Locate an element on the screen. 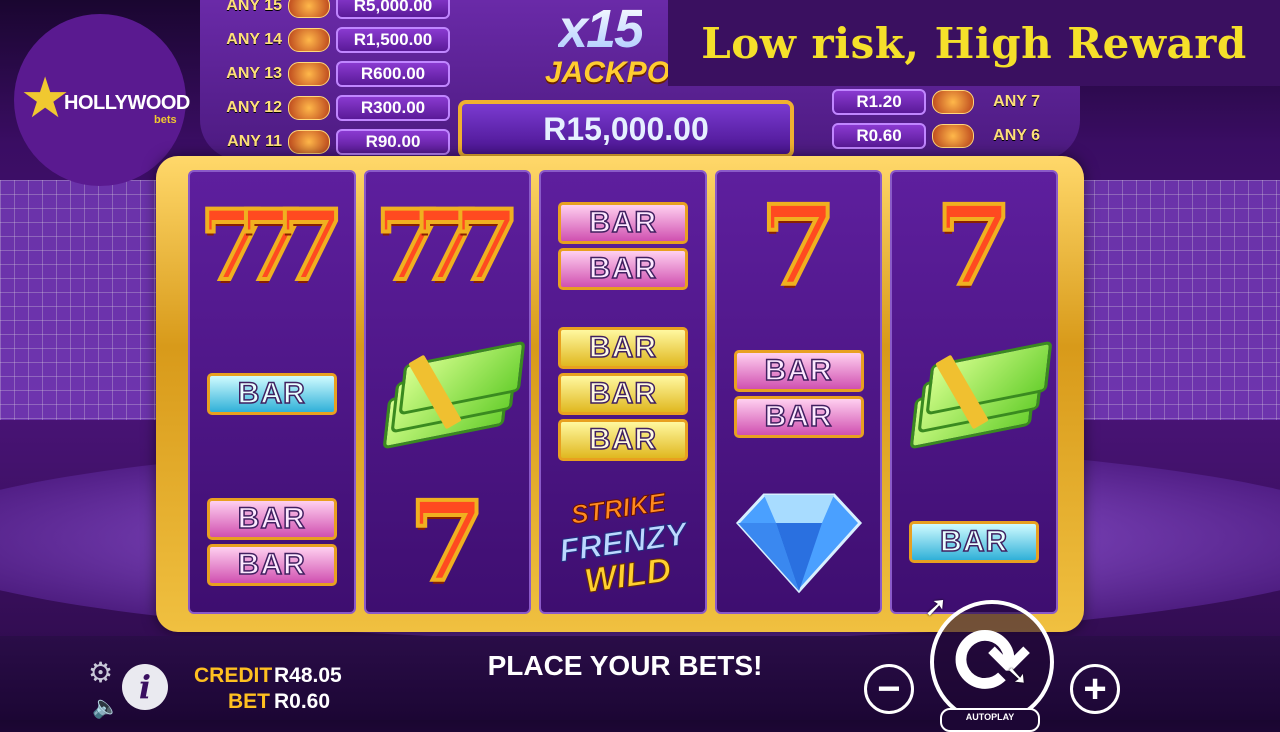  right-light-wall is located at coordinates (1180, 300).